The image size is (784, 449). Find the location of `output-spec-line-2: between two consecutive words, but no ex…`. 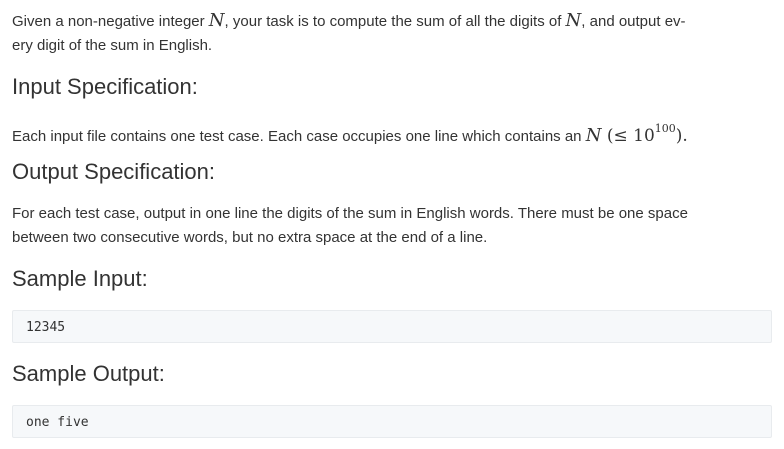

output-spec-line-2: between two consecutive words, but no ex… is located at coordinates (250, 237).